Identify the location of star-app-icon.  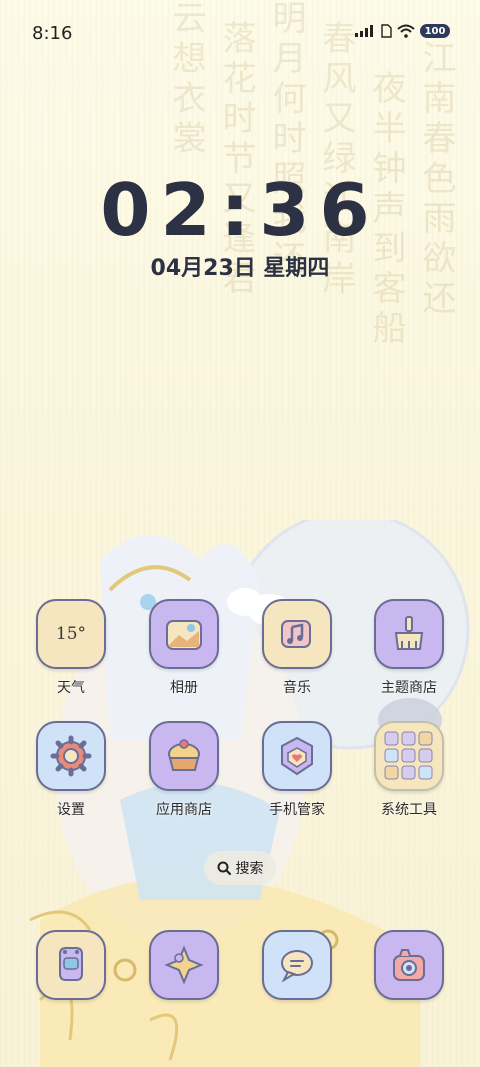
(184, 965).